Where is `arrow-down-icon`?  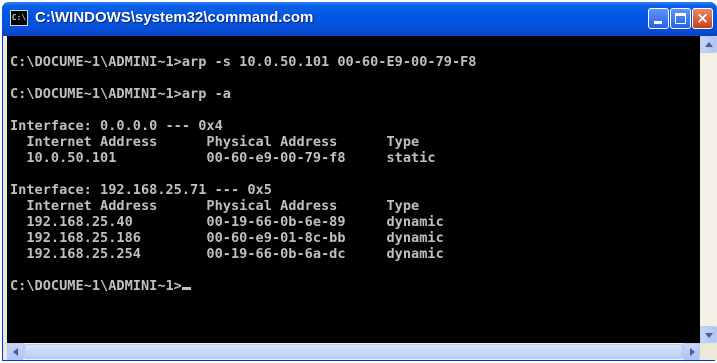 arrow-down-icon is located at coordinates (709, 335).